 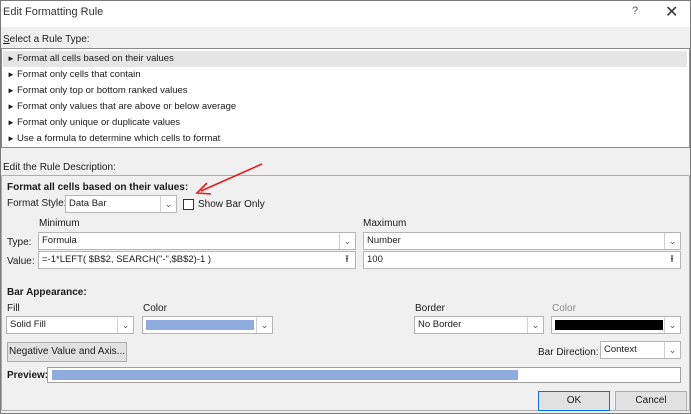 I want to click on format-style-value: Data Bar, so click(x=88, y=203).